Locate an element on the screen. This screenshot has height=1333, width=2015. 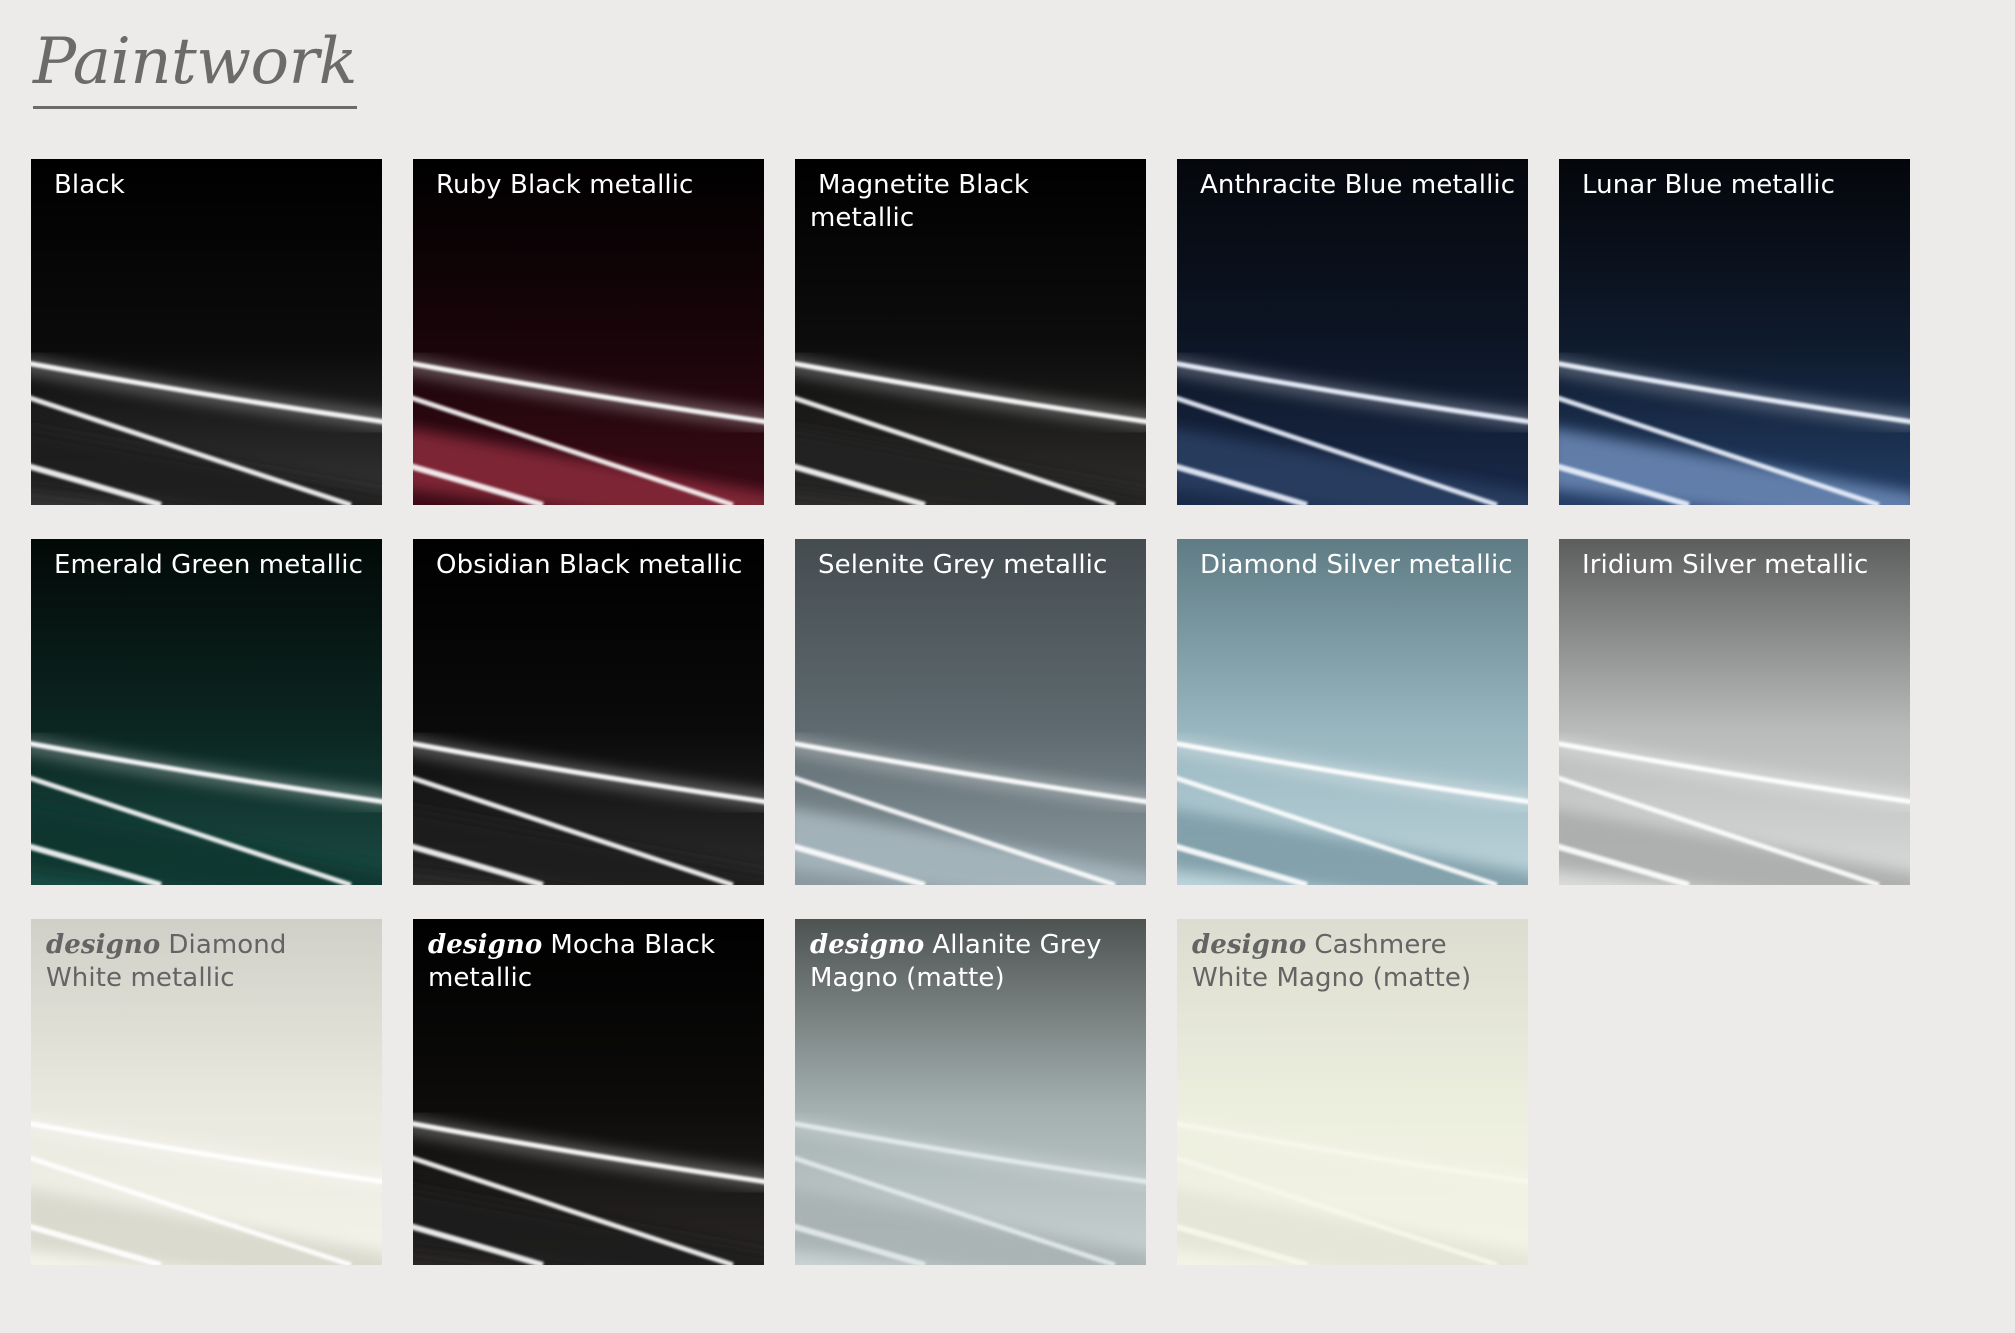
swatch-magnetite-black-metallic: Magnetite Black metallic is located at coordinates (970, 332).